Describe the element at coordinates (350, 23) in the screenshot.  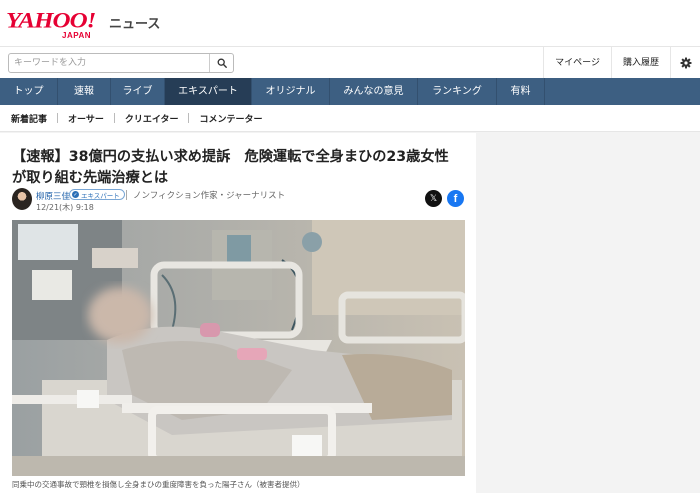
I see `site-header: YAHOO! JAPAN ニュース` at that location.